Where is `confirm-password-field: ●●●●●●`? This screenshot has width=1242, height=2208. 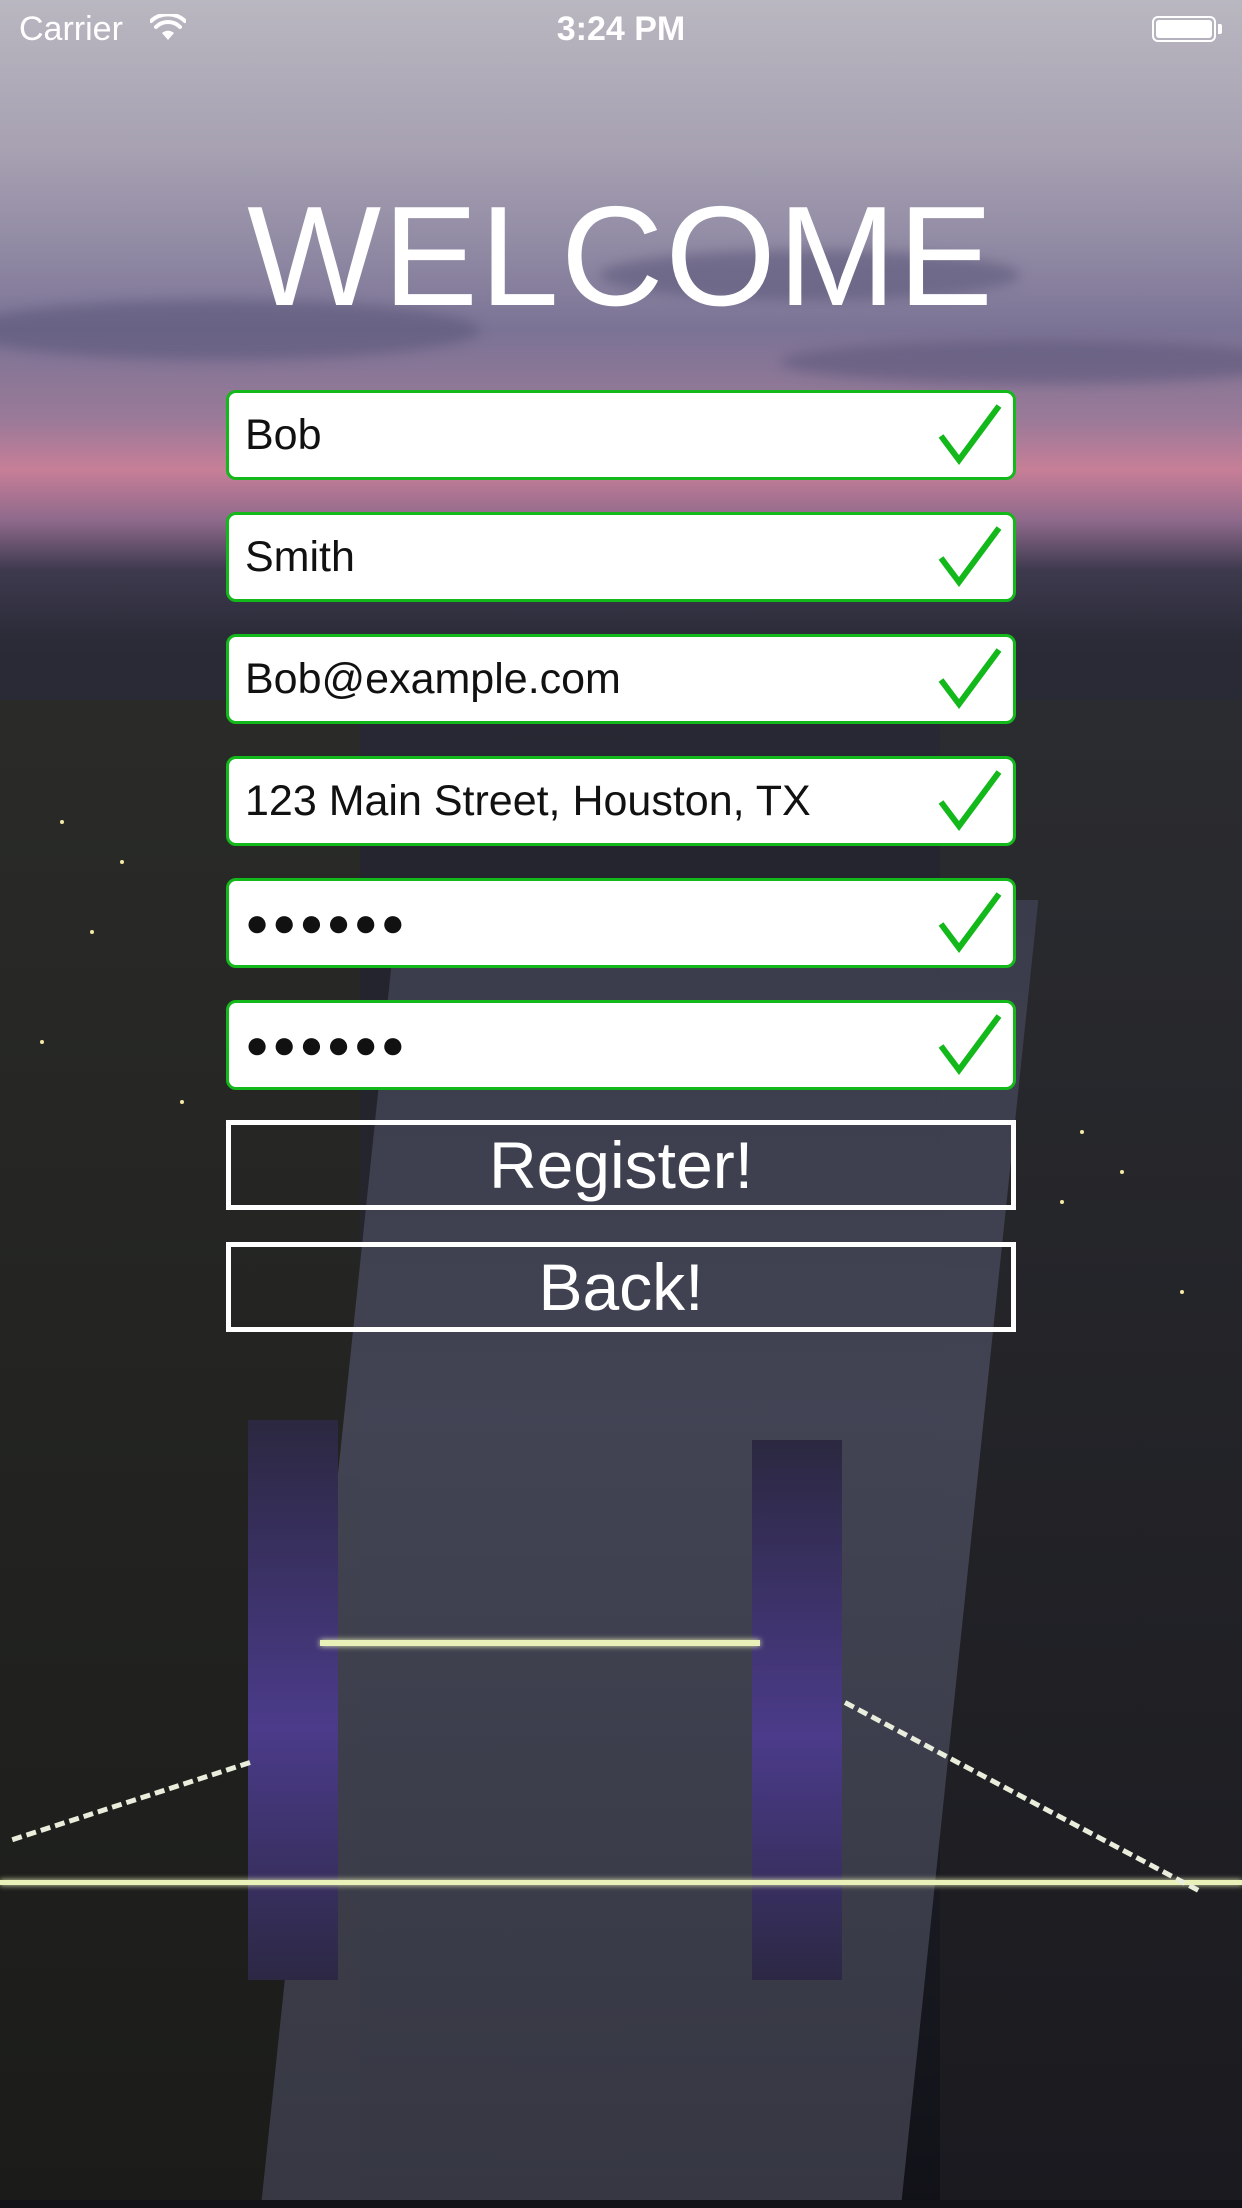 confirm-password-field: ●●●●●● is located at coordinates (621, 1045).